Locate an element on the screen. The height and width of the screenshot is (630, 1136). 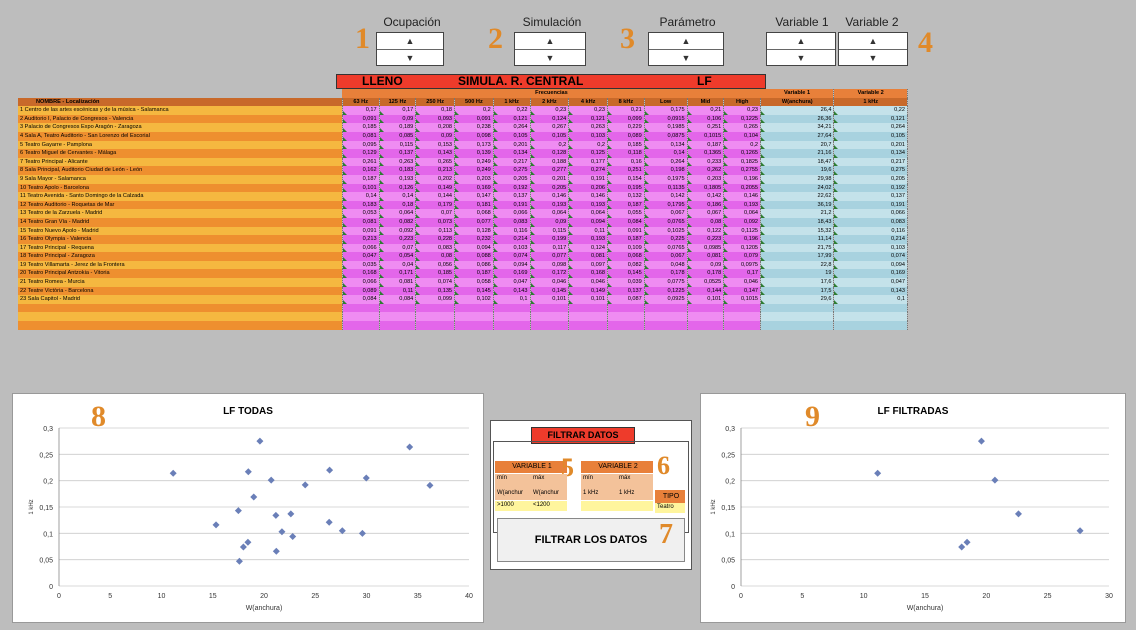
y-tick-label: 0,2 is located at coordinates (730, 482).